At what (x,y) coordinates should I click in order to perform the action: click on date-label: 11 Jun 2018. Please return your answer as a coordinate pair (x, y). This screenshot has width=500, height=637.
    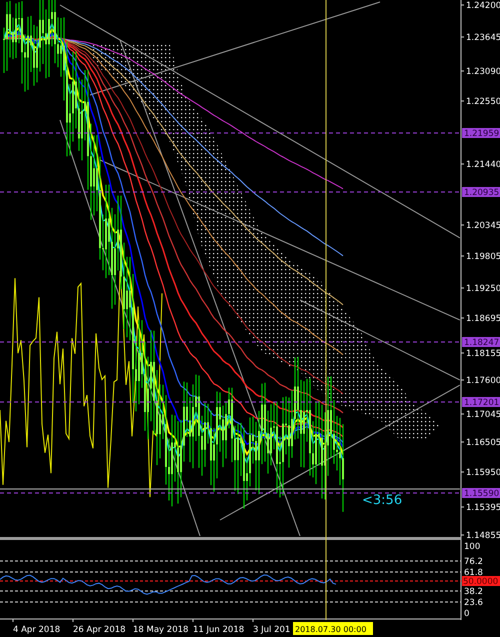
    Looking at the image, I should click on (218, 630).